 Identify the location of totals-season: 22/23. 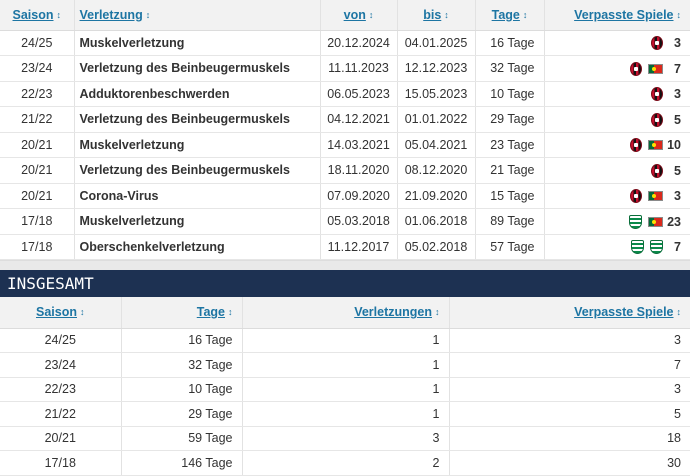
(61, 389).